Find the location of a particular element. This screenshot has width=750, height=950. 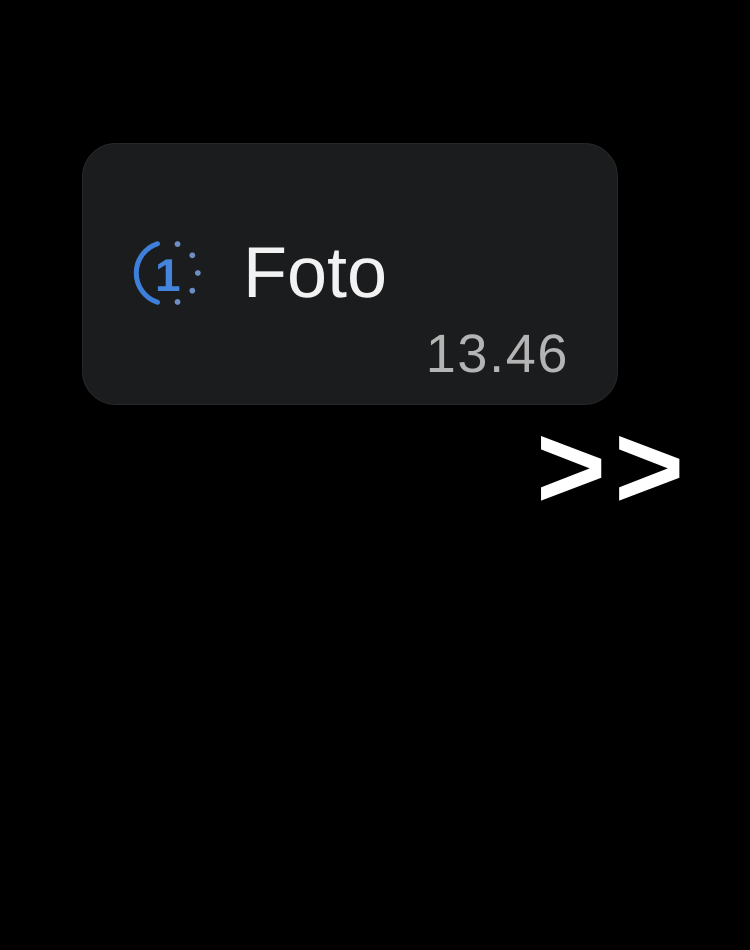

count-label: 1 is located at coordinates (168, 275).